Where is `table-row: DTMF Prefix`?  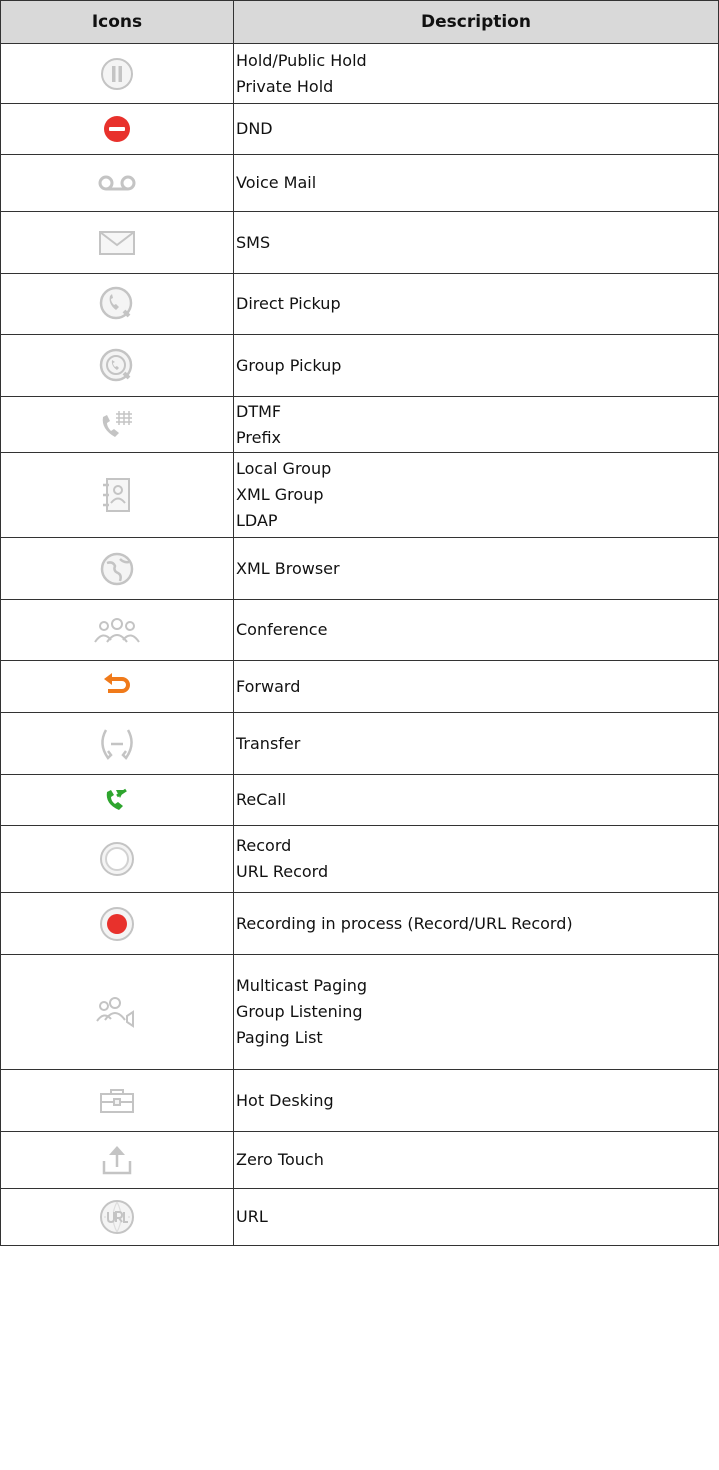 table-row: DTMF Prefix is located at coordinates (359, 424).